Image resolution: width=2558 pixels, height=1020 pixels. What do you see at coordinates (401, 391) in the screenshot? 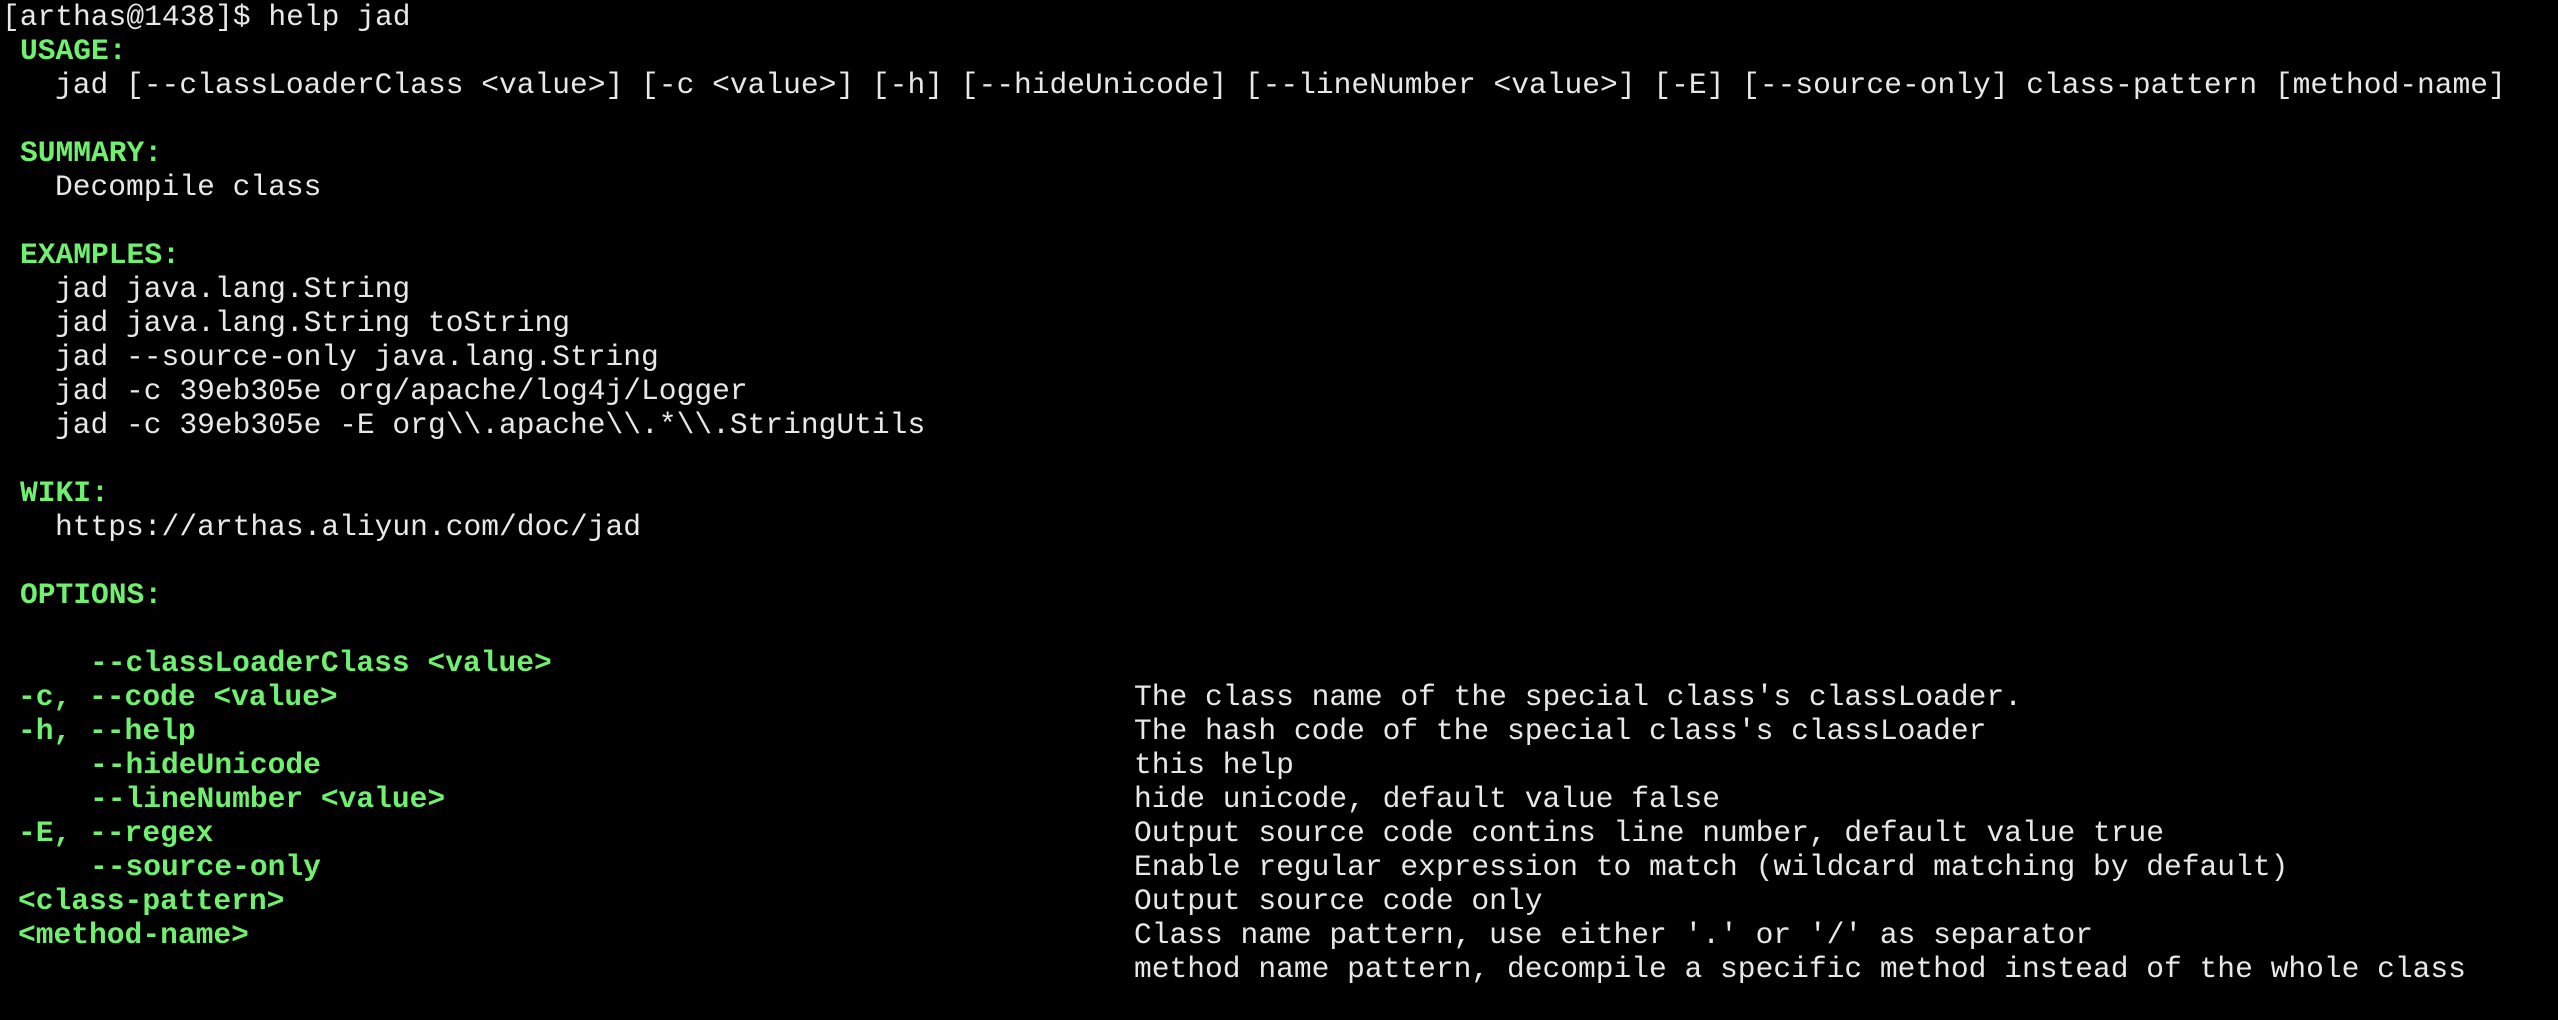
I see `example-line: jad -c 39eb305e org/apache/log4j/Logger` at bounding box center [401, 391].